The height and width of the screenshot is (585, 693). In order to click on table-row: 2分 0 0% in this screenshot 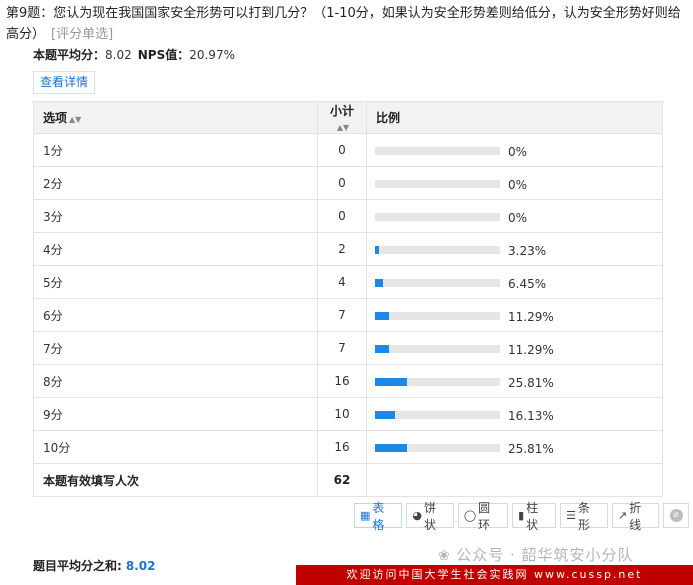, I will do `click(348, 183)`.